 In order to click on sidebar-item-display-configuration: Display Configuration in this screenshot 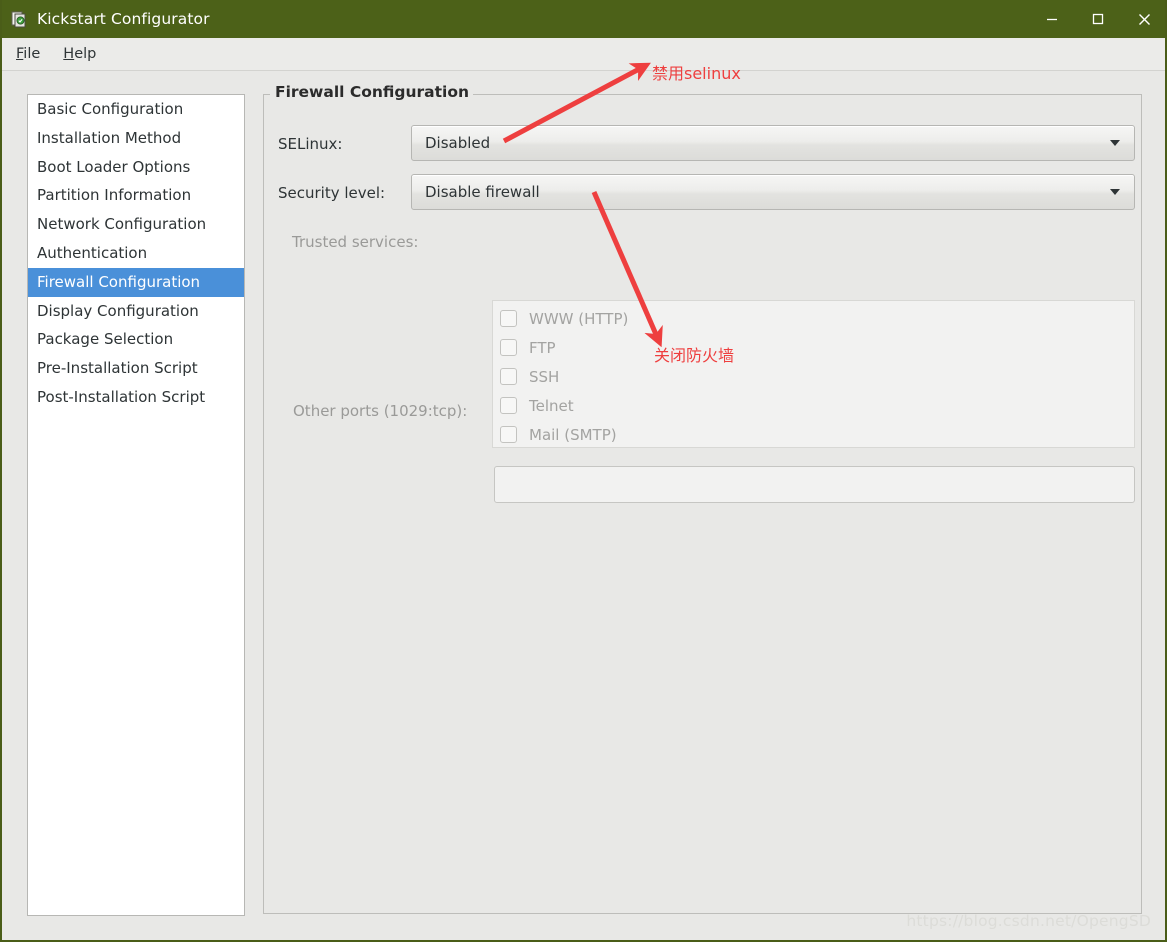, I will do `click(136, 311)`.